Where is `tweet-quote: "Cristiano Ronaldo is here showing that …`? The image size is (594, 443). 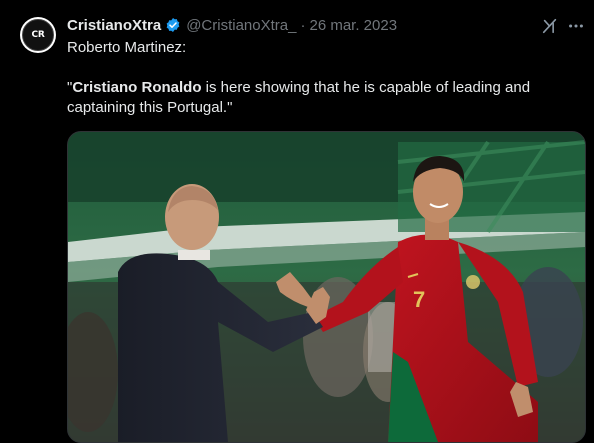 tweet-quote: "Cristiano Ronaldo is here showing that … is located at coordinates (317, 98).